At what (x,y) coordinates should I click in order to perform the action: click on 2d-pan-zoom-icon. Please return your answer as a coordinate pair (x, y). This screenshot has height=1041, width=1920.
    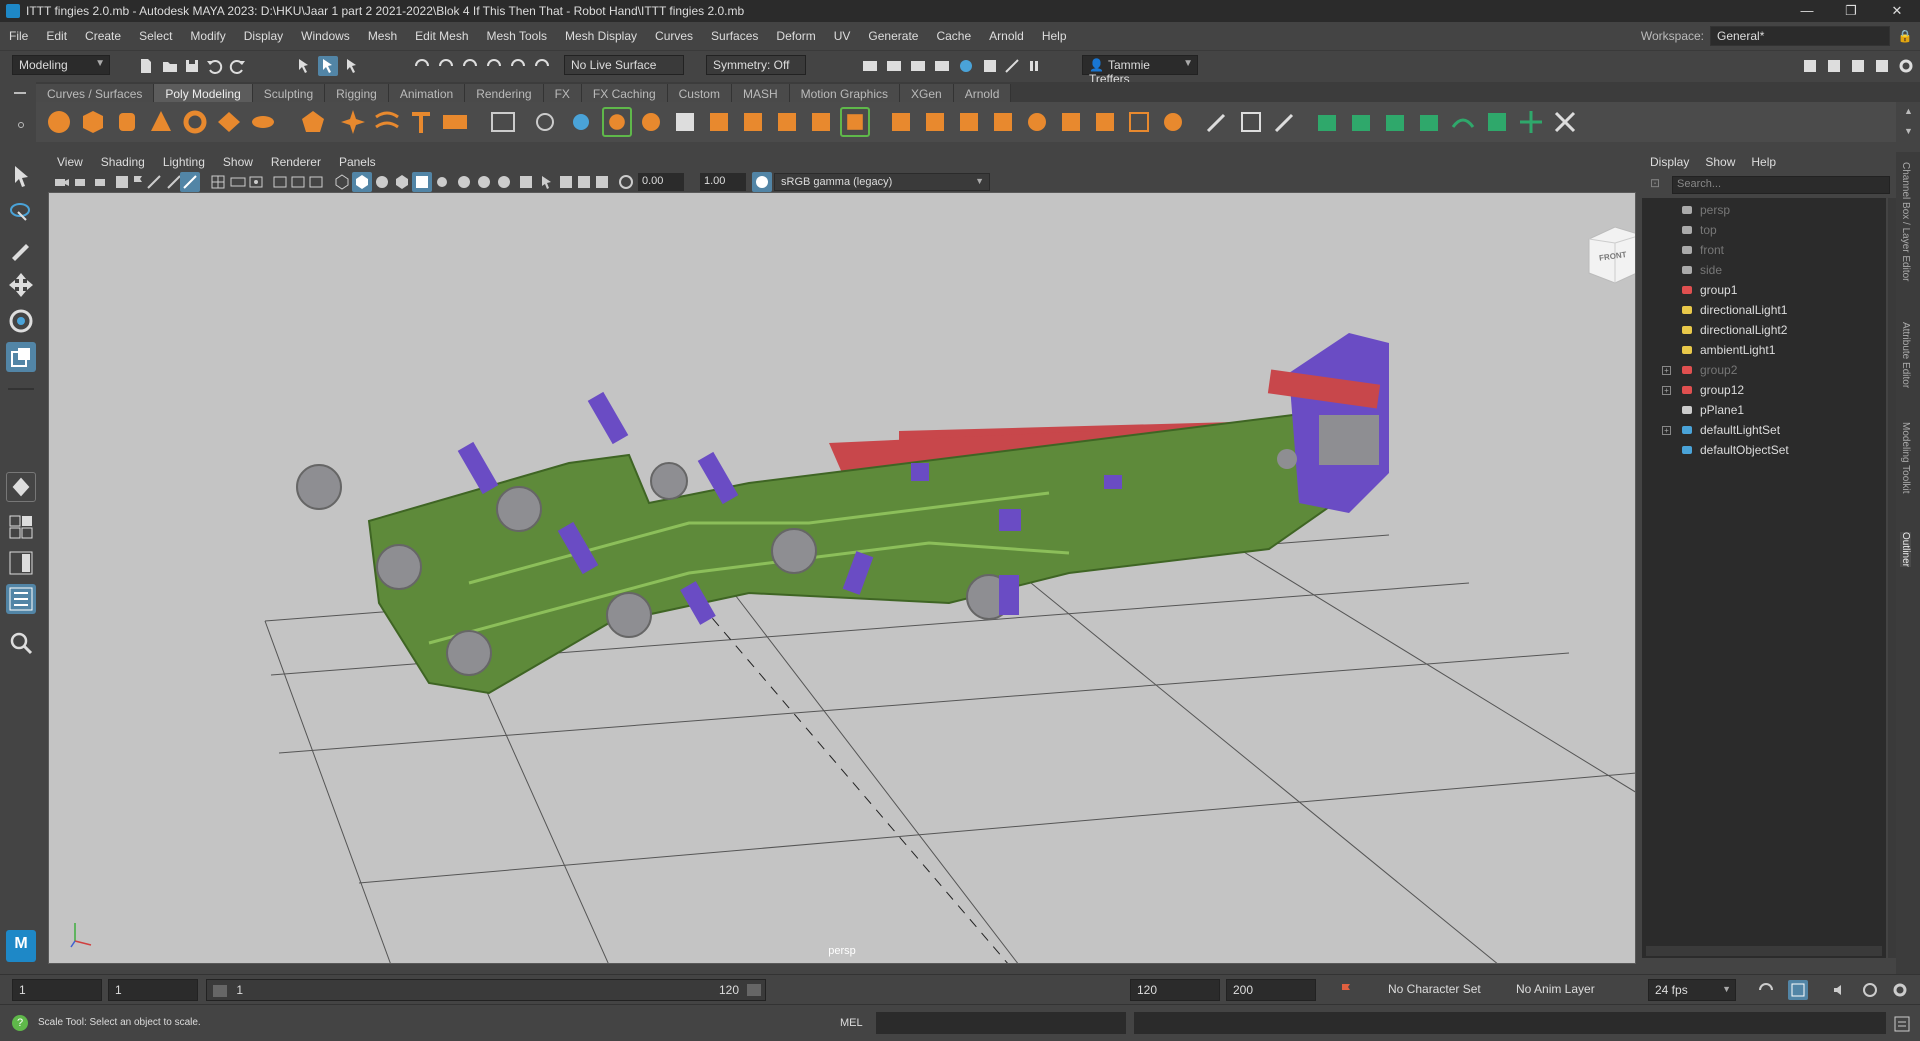
    Looking at the image, I should click on (154, 182).